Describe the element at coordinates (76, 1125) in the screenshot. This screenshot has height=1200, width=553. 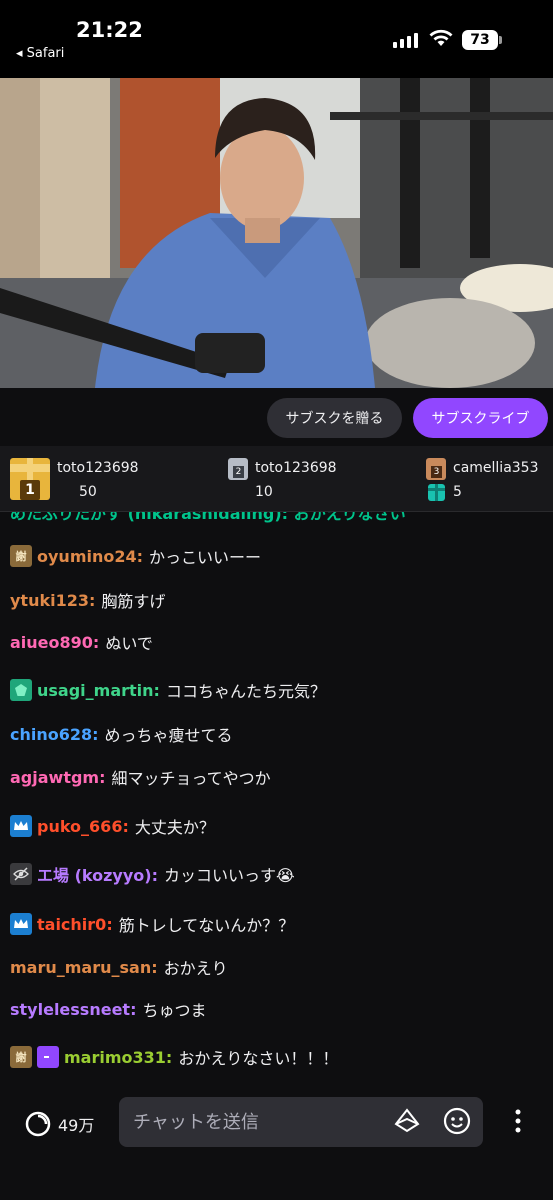
I see `channel-points-count: 49万` at that location.